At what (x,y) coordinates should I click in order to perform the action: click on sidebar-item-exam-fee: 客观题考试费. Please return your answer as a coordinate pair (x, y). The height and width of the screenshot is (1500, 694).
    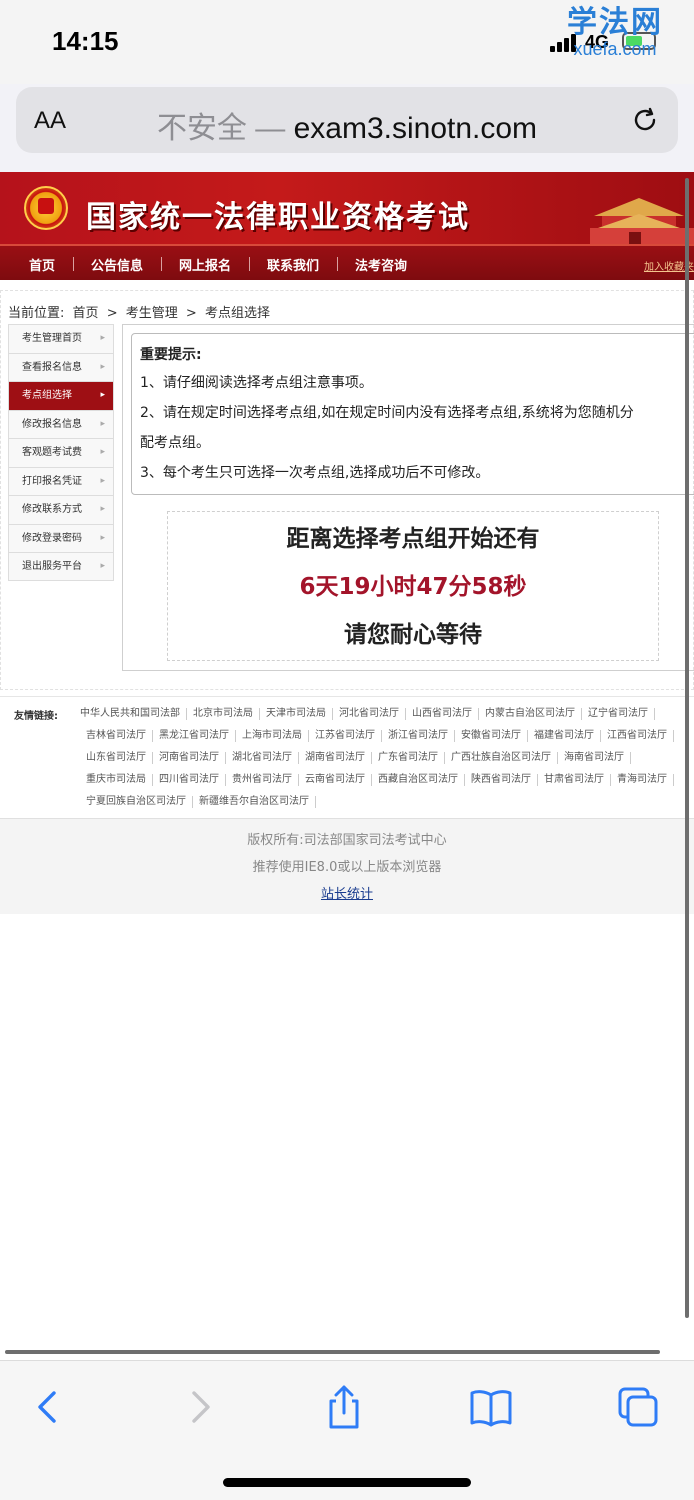
    Looking at the image, I should click on (61, 452).